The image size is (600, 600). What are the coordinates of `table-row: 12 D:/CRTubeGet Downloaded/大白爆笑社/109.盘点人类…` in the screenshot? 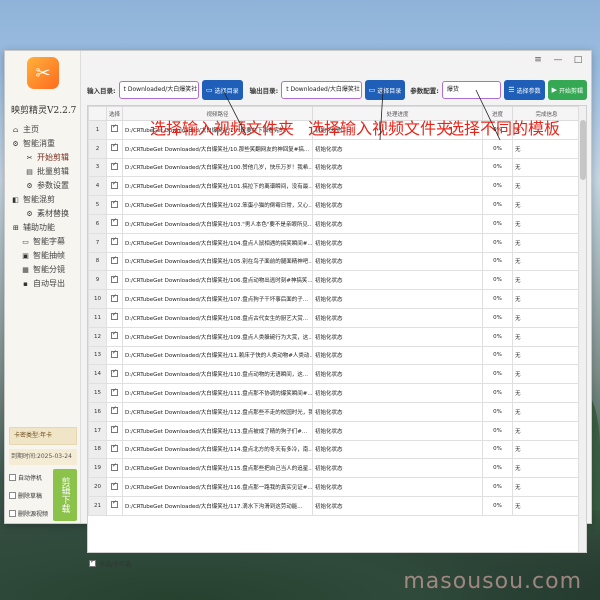 It's located at (334, 336).